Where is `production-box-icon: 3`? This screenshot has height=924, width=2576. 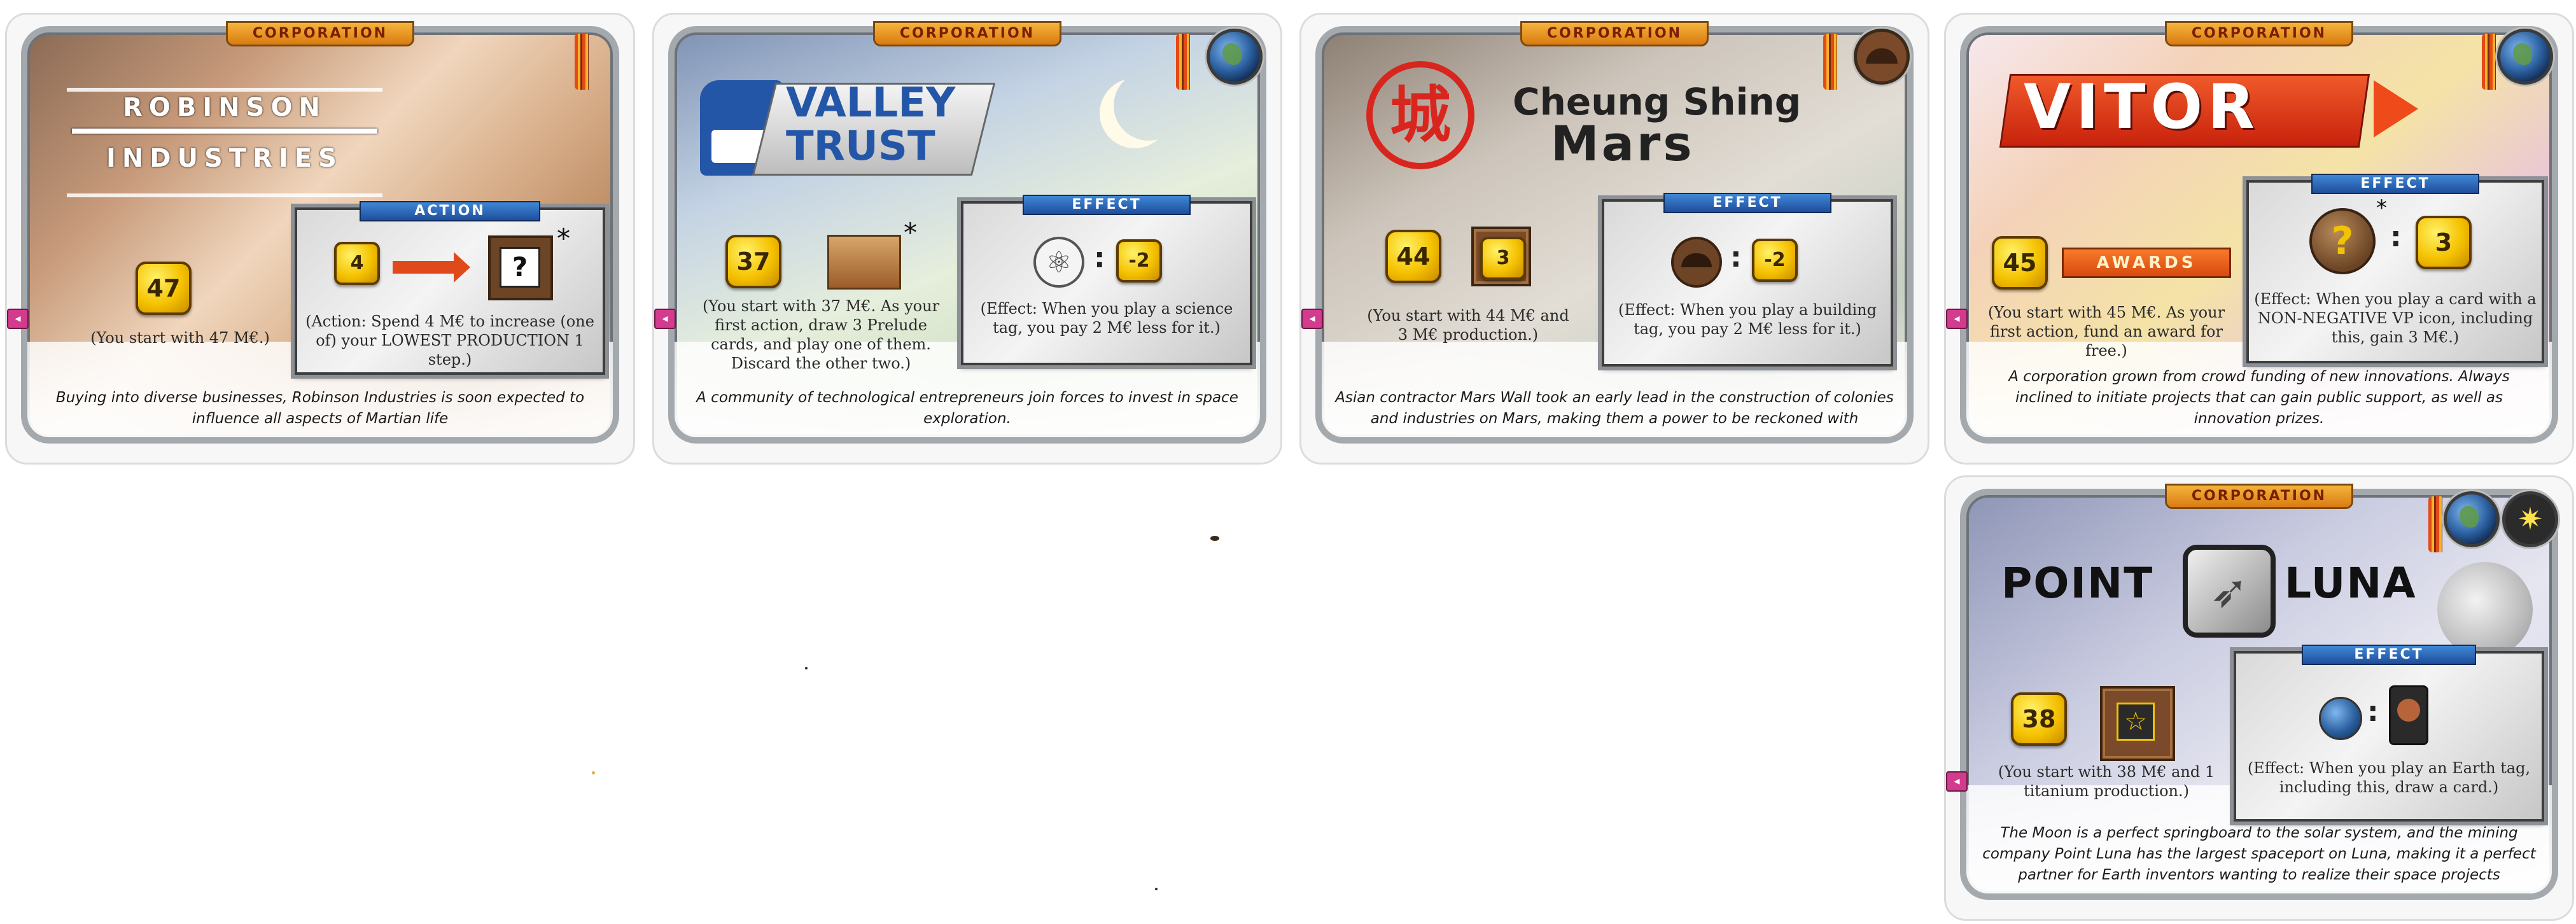 production-box-icon: 3 is located at coordinates (1501, 256).